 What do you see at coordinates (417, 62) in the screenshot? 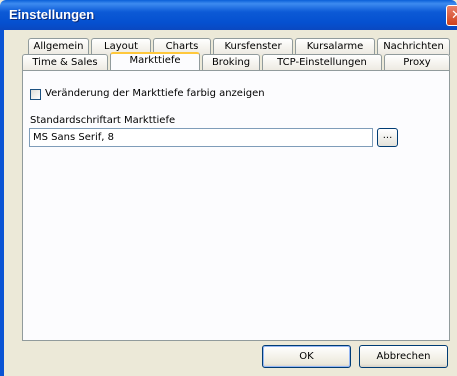
I see `tab-proxy: Proxy` at bounding box center [417, 62].